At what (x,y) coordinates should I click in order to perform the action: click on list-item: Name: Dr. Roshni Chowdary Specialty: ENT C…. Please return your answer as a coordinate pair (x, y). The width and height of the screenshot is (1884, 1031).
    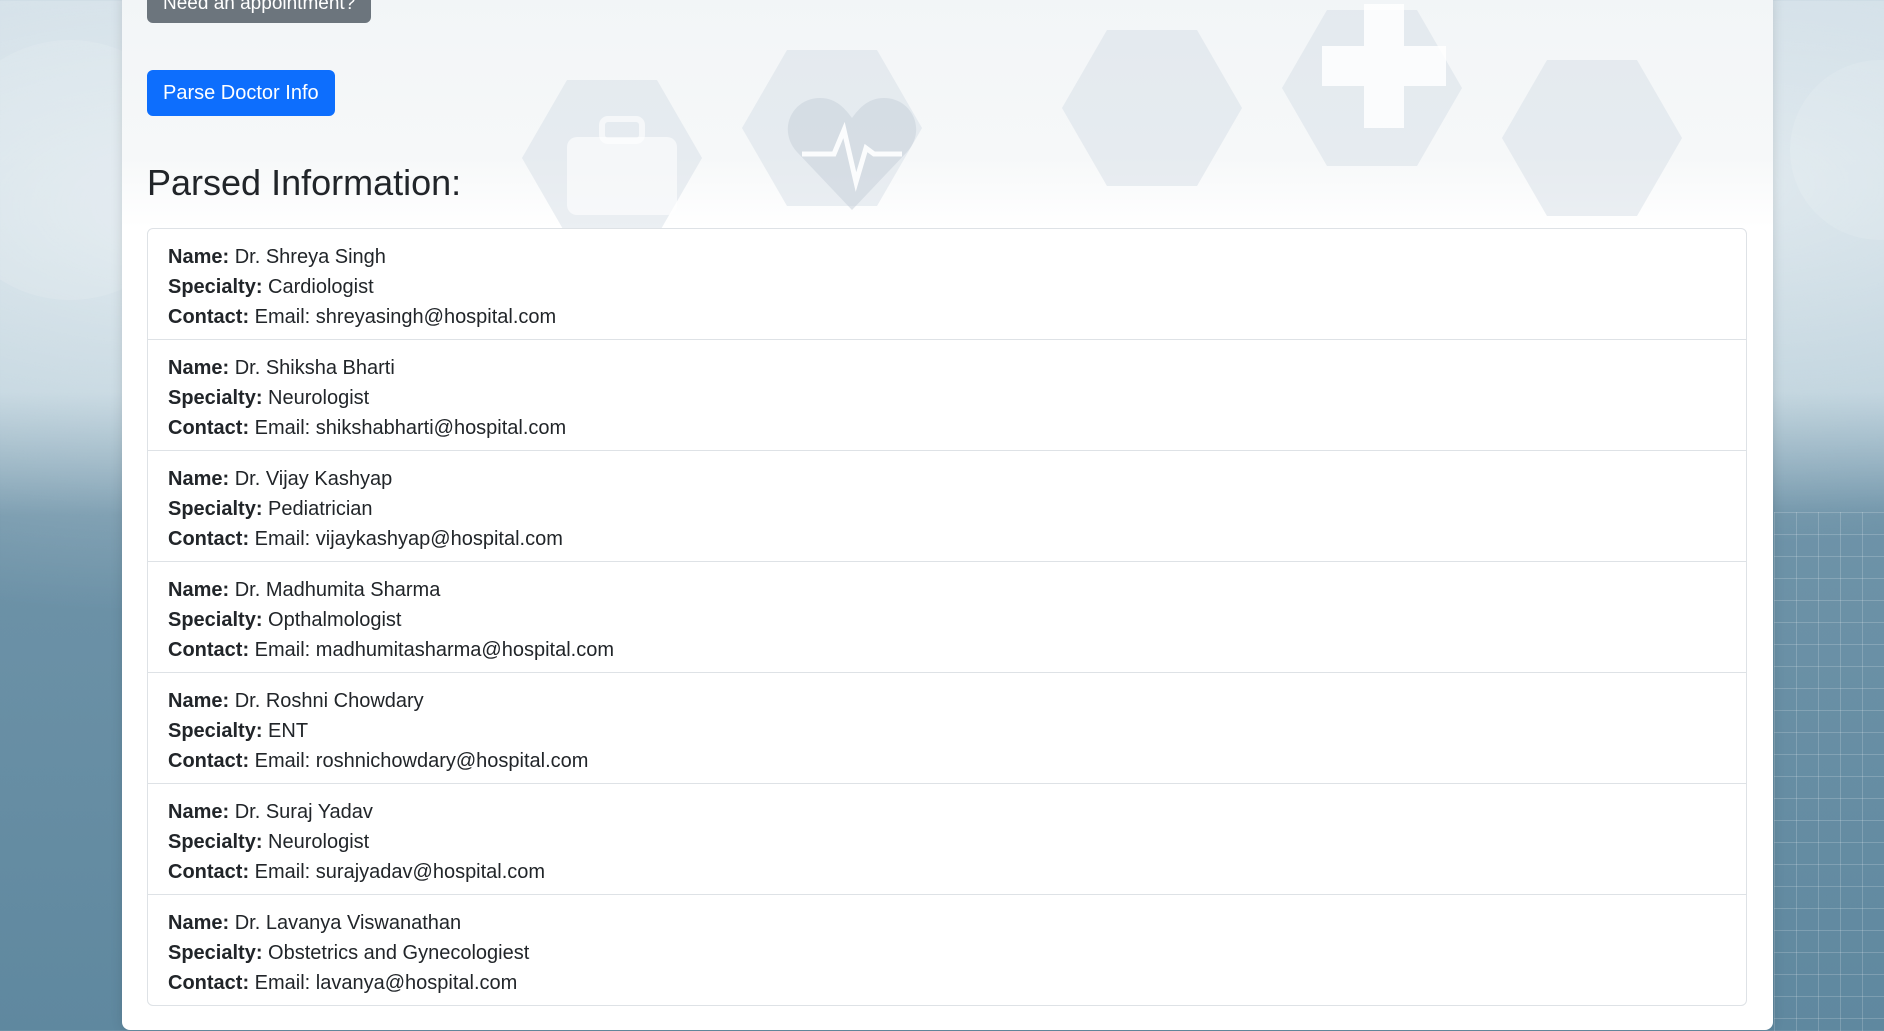
    Looking at the image, I should click on (947, 728).